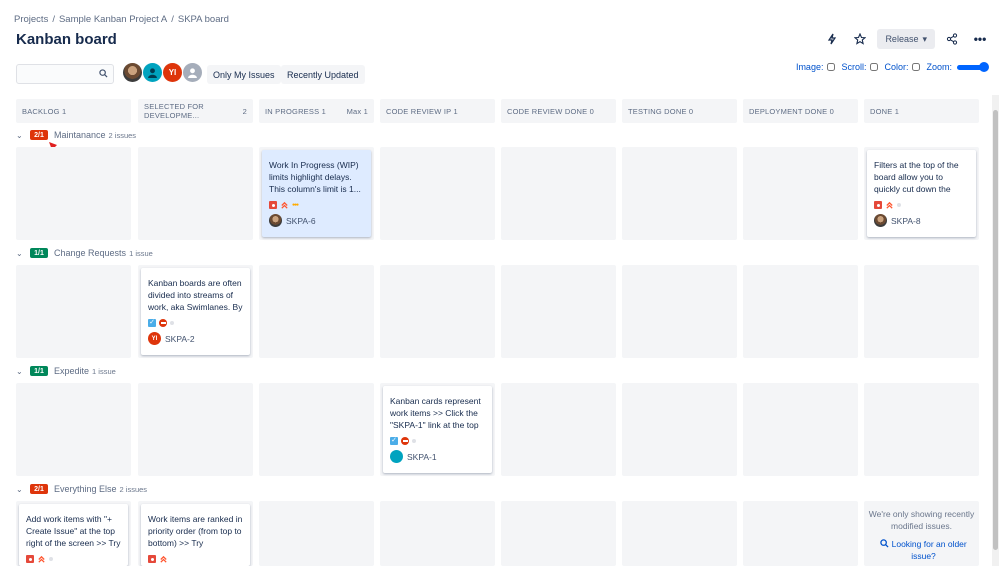  I want to click on column-header-backlog: BACKLOG 1, so click(73, 111).